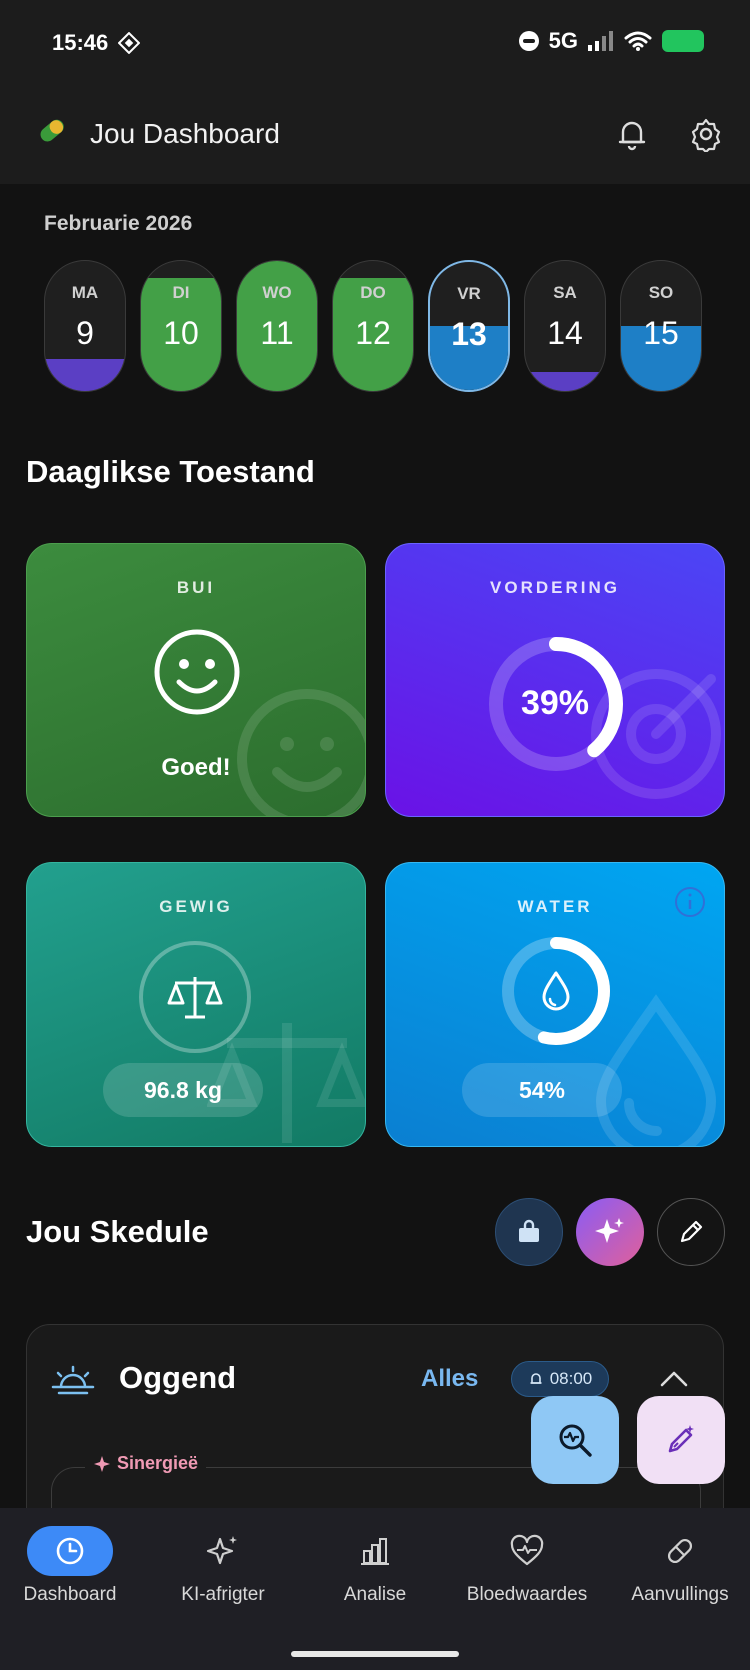 The width and height of the screenshot is (750, 1670). Describe the element at coordinates (117, 1231) in the screenshot. I see `schedule-title: Jou Skedule` at that location.